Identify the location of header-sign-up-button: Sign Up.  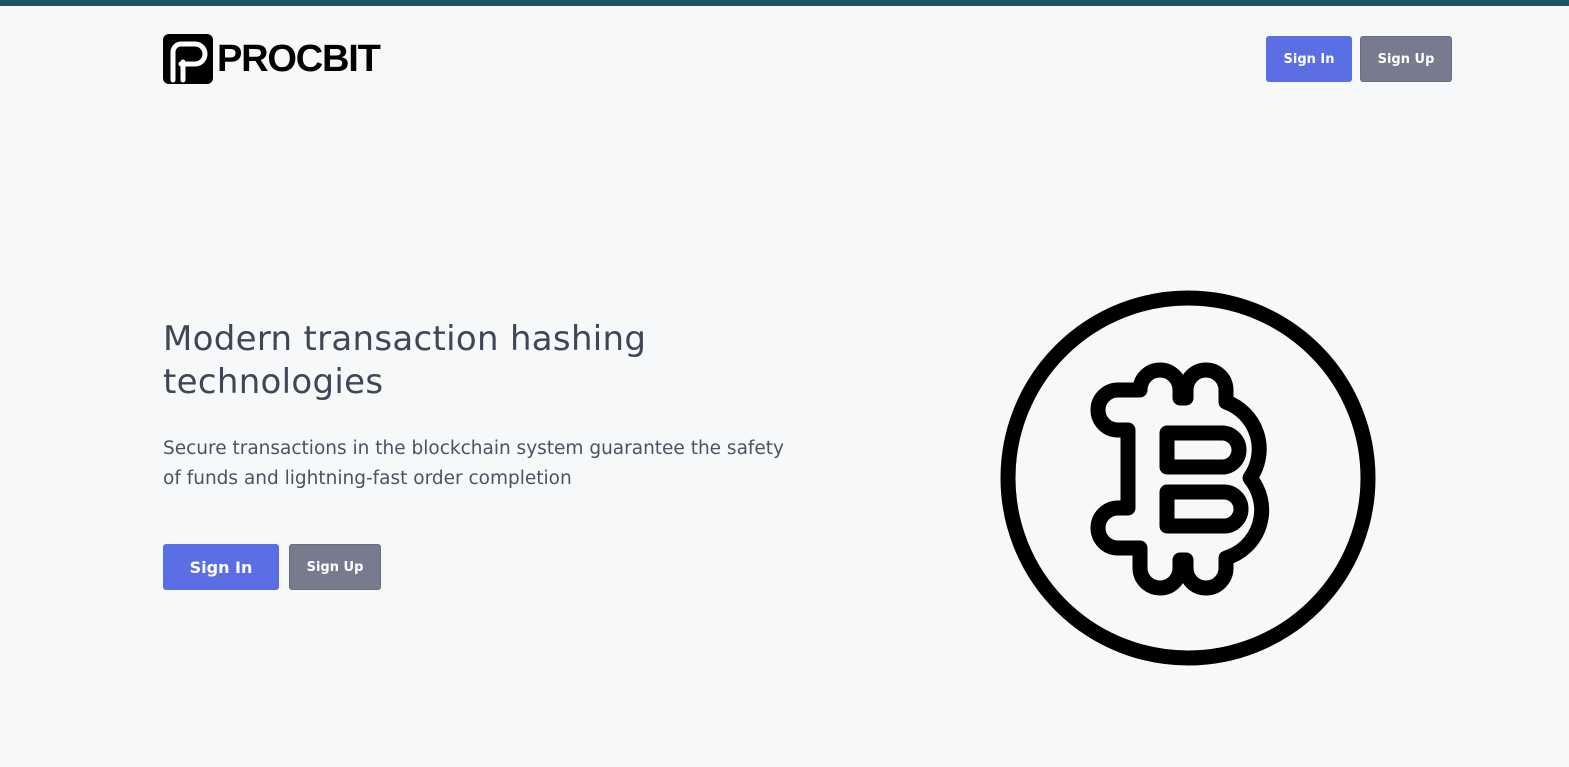
(1406, 59).